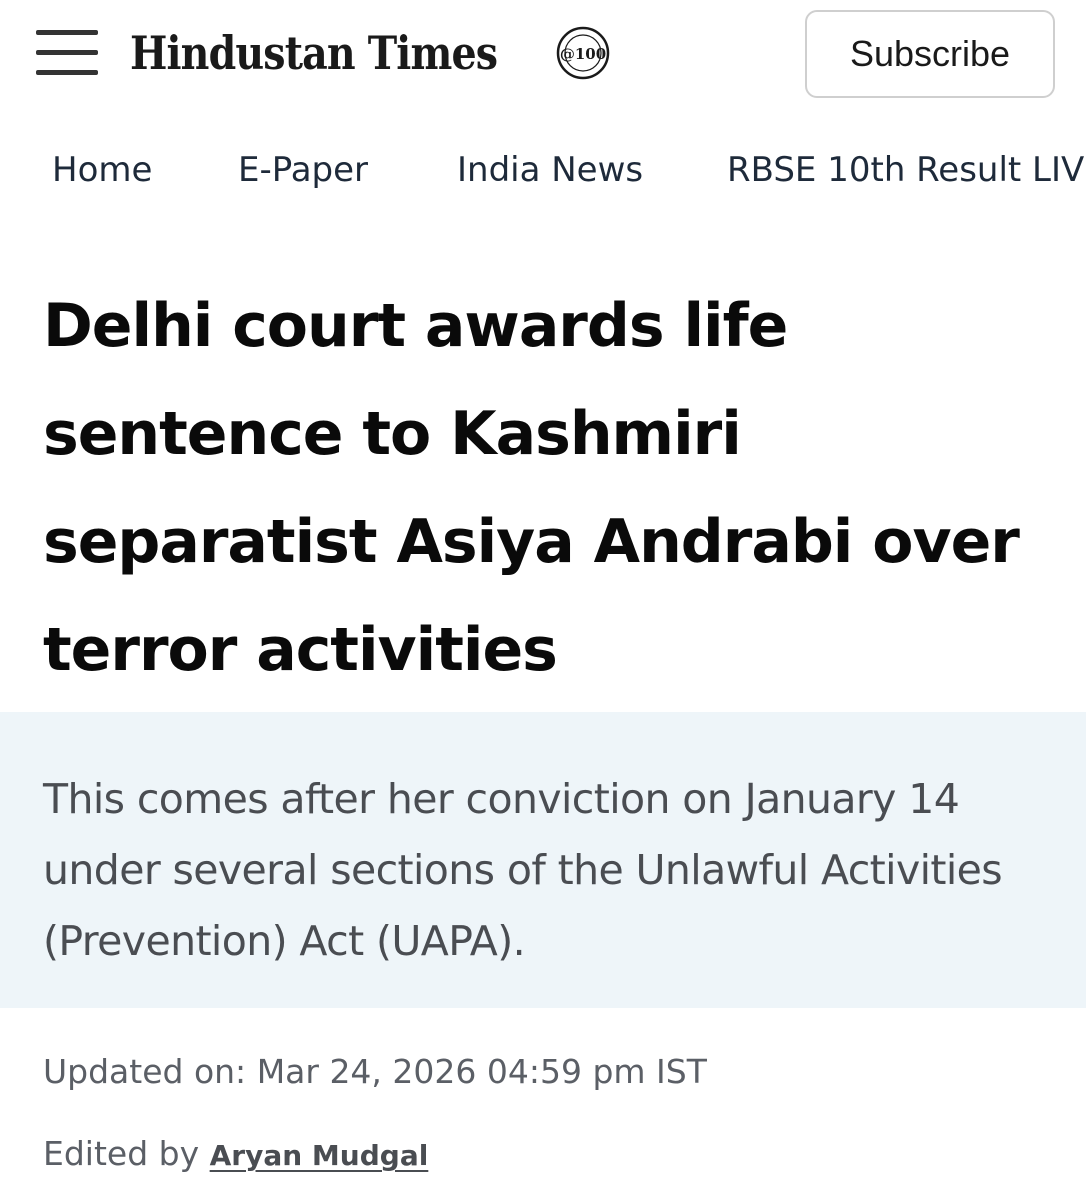 The height and width of the screenshot is (1200, 1086). What do you see at coordinates (121, 1153) in the screenshot?
I see `edited-by-label: Edited by` at bounding box center [121, 1153].